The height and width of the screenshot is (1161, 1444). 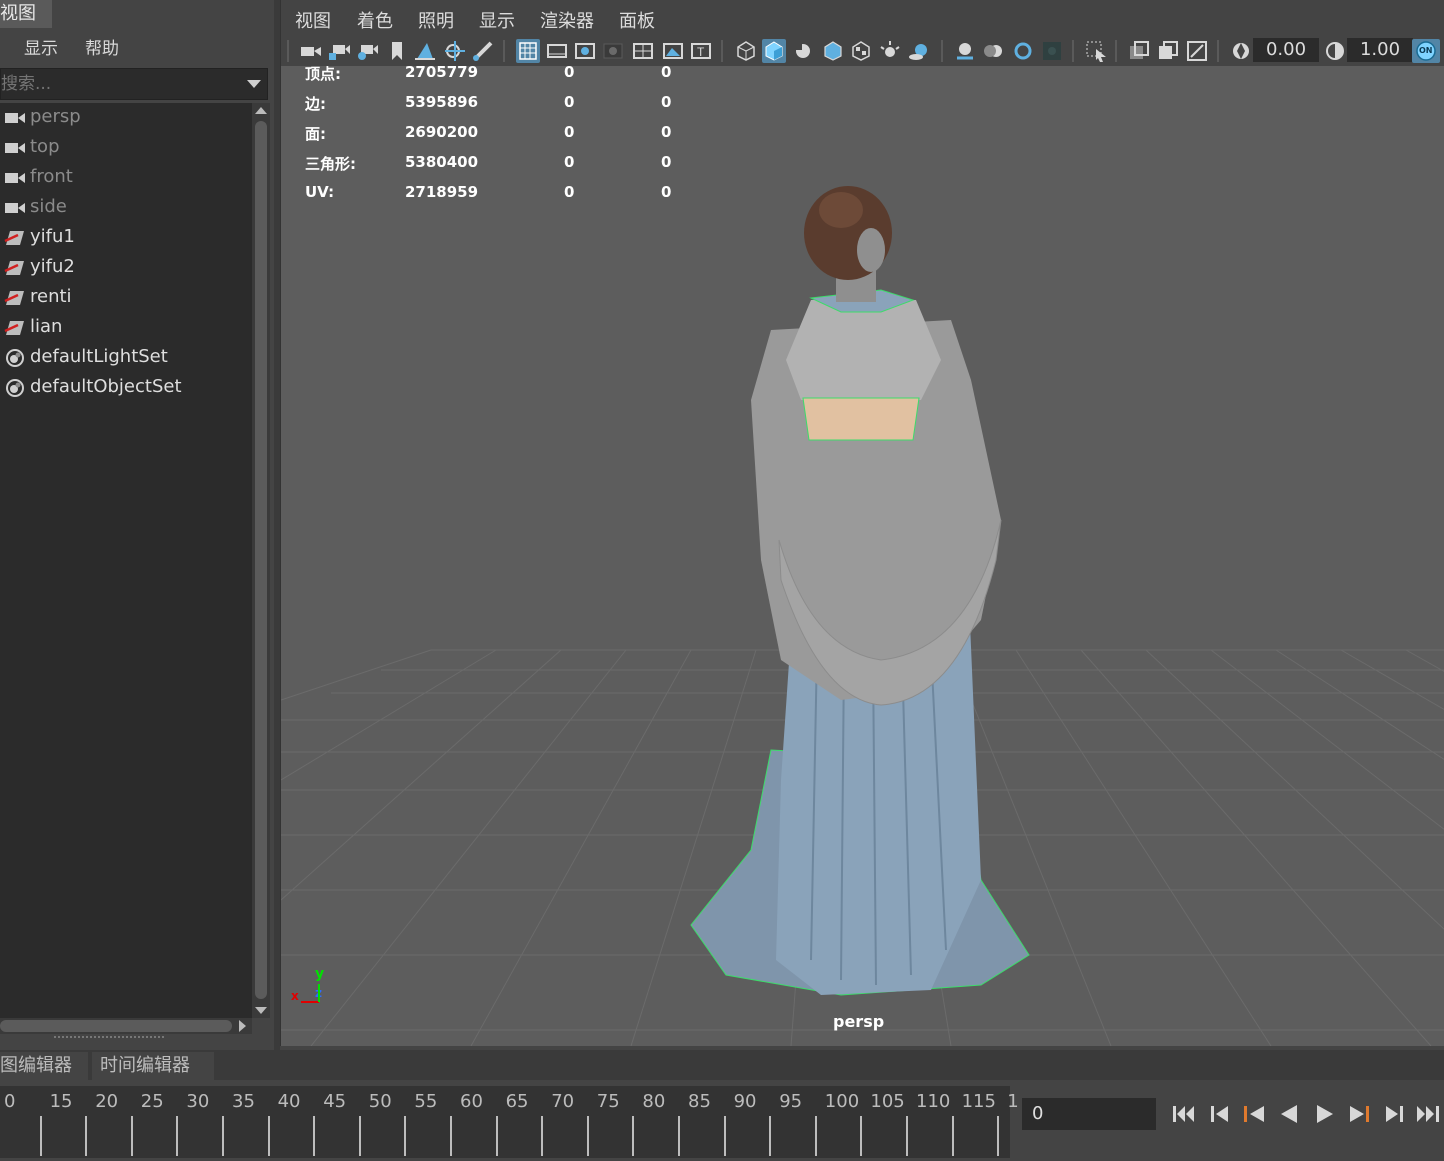 What do you see at coordinates (126, 178) in the screenshot?
I see `outliner-item-front: front` at bounding box center [126, 178].